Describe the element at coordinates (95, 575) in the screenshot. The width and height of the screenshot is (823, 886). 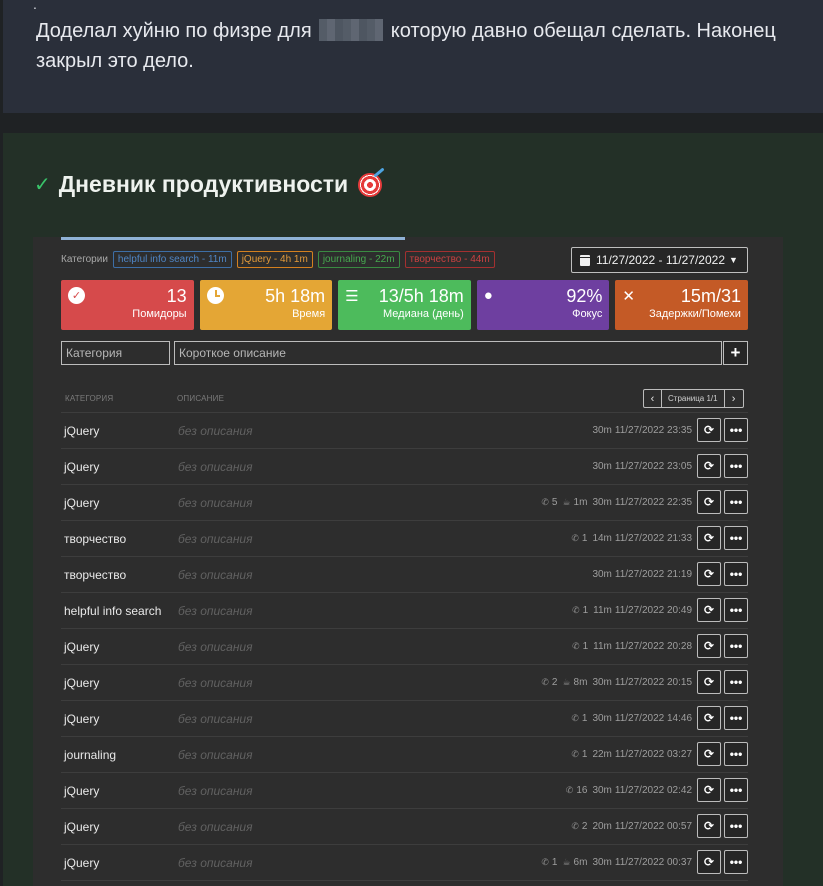
I see `entry-category: творчество` at that location.